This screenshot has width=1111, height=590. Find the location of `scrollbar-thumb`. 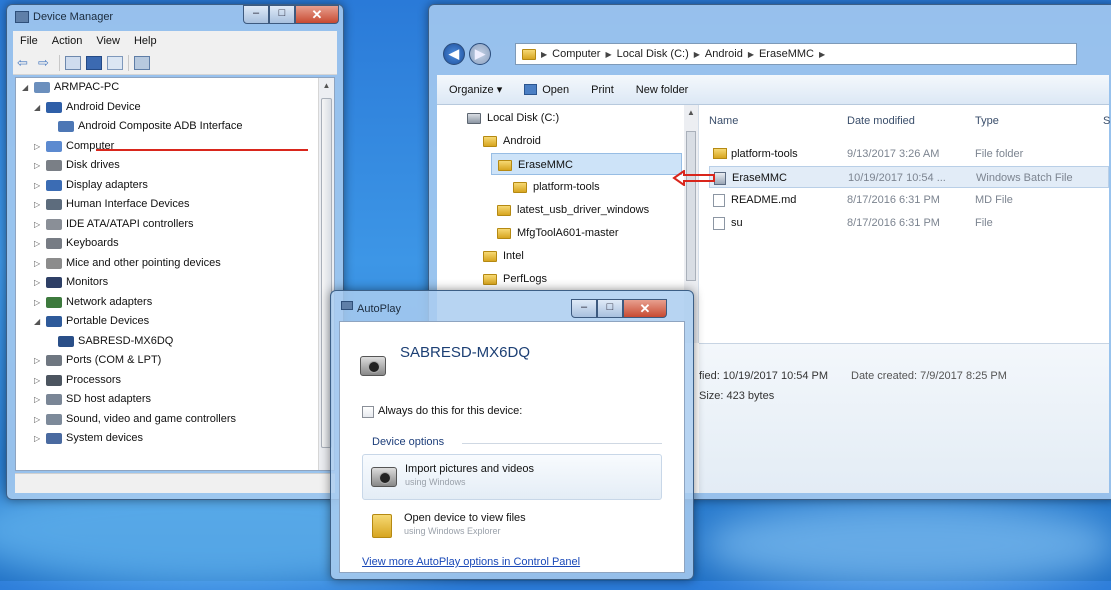

scrollbar-thumb is located at coordinates (691, 206).